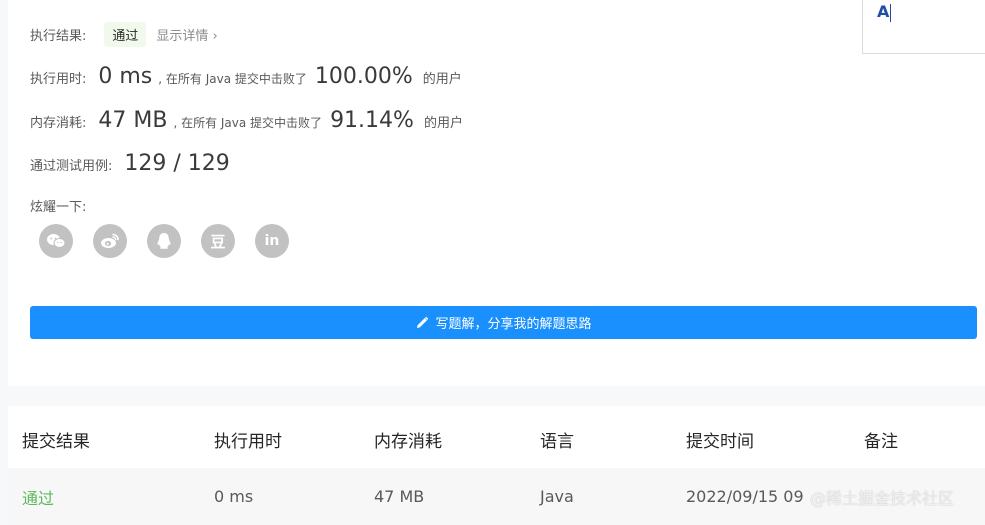 The height and width of the screenshot is (525, 985). What do you see at coordinates (186, 34) in the screenshot?
I see `show-details-link: 显示详情 ›` at bounding box center [186, 34].